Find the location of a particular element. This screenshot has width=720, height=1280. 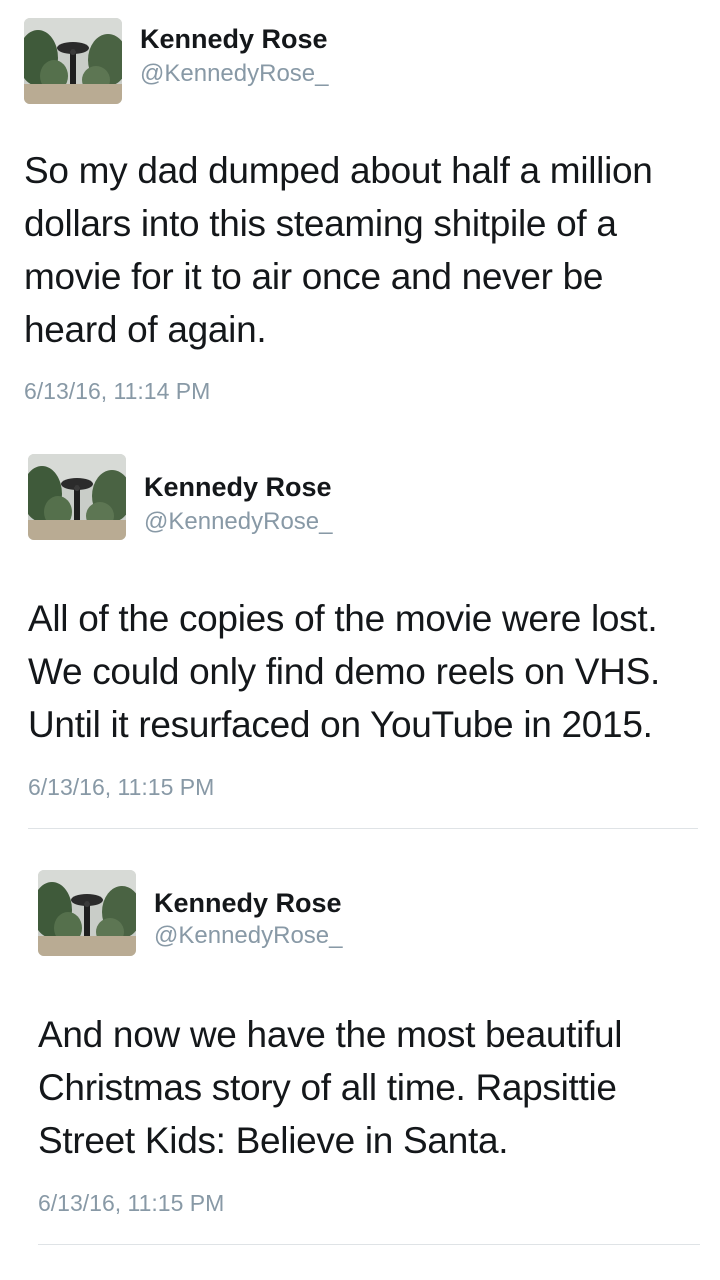

tweet-timestamp: 6/13/16, 11:14 PM is located at coordinates (117, 391).